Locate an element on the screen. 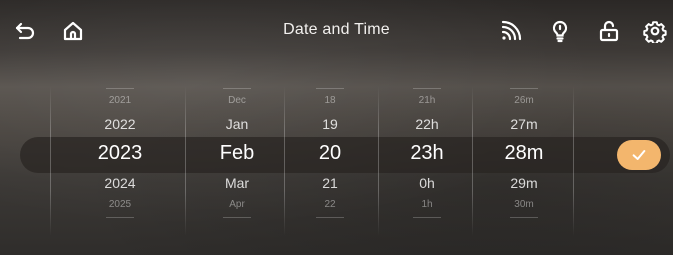 This screenshot has height=255, width=673. gear-icon is located at coordinates (655, 31).